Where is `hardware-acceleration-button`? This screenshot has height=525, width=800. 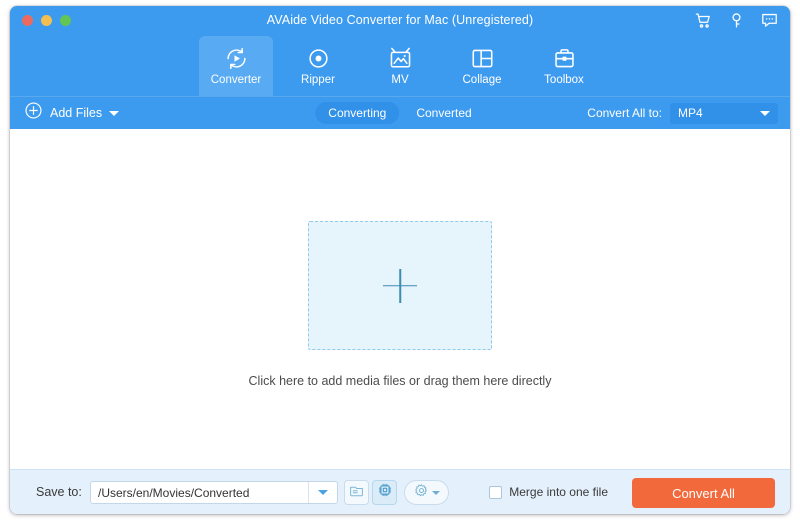 hardware-acceleration-button is located at coordinates (384, 492).